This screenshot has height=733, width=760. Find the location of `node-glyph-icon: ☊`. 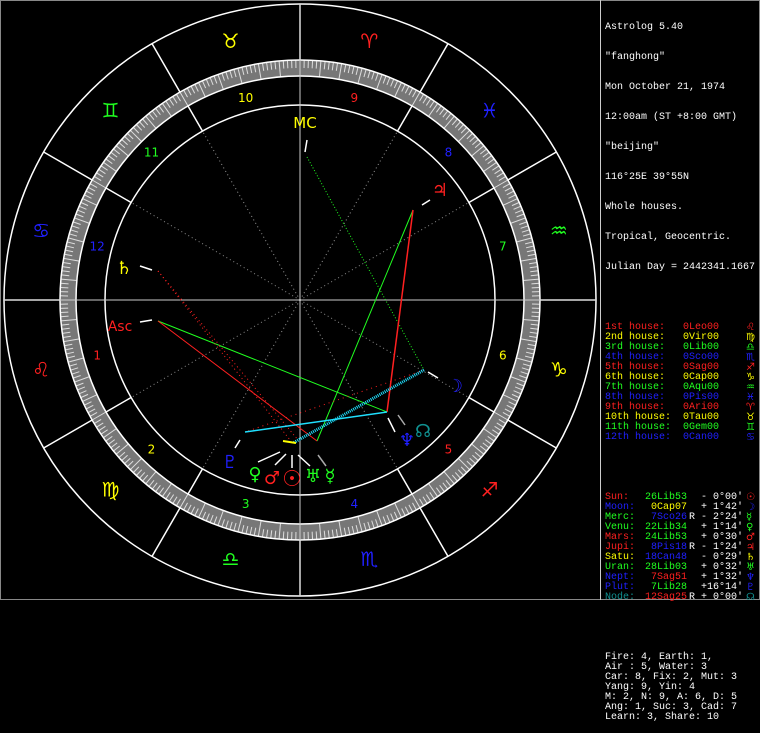

node-glyph-icon: ☊ is located at coordinates (423, 431).